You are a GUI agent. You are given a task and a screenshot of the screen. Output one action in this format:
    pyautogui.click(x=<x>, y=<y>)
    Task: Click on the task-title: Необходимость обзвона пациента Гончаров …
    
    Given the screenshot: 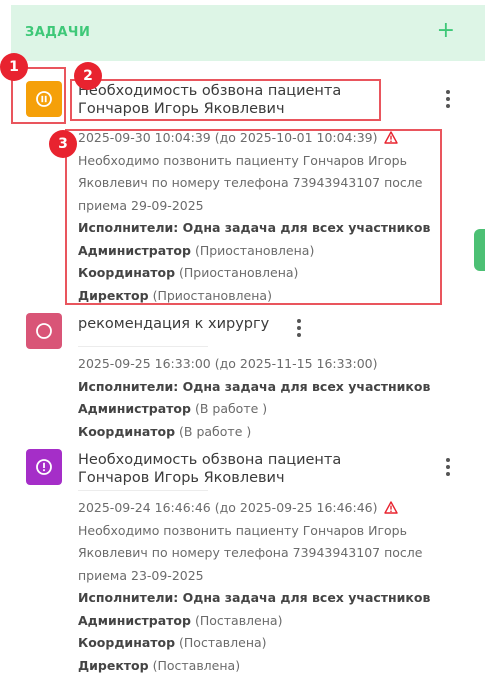 What is the action you would take?
    pyautogui.click(x=209, y=469)
    